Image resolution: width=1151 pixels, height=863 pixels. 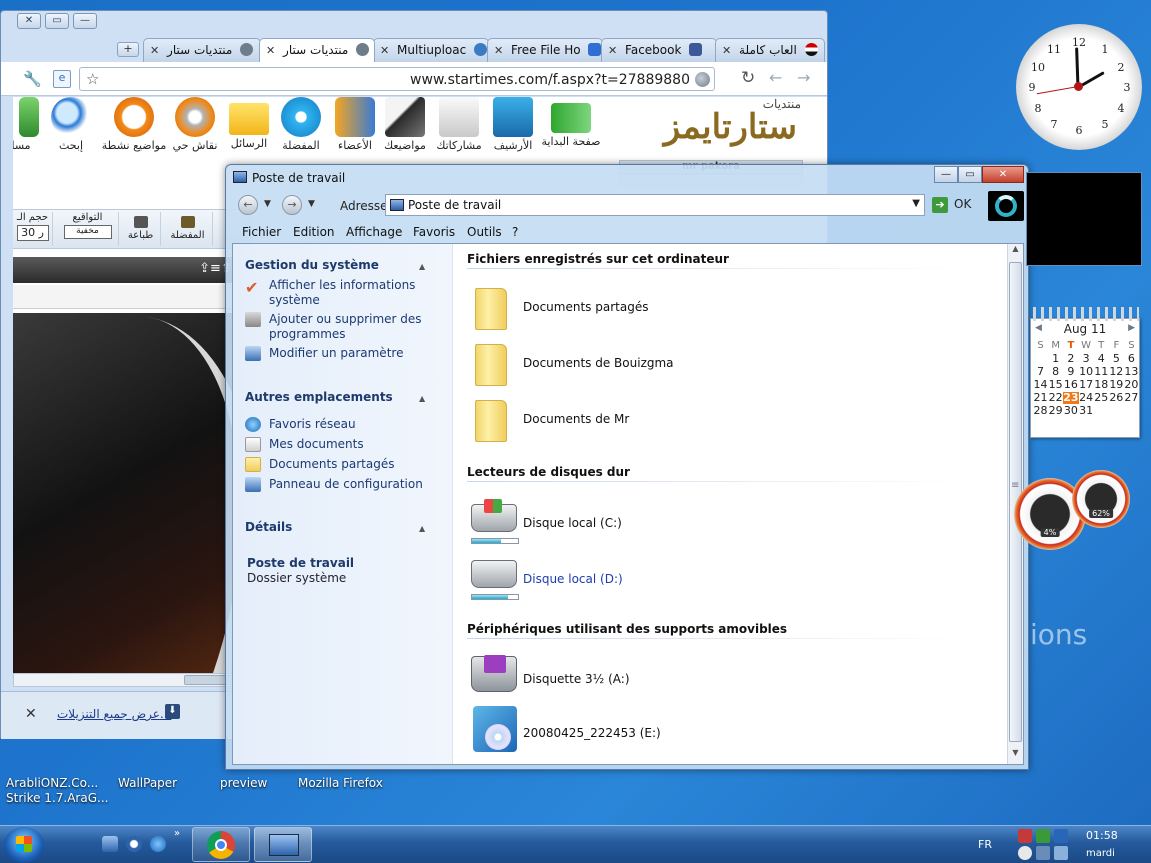 What do you see at coordinates (748, 78) in the screenshot?
I see `reload-icon: ↻` at bounding box center [748, 78].